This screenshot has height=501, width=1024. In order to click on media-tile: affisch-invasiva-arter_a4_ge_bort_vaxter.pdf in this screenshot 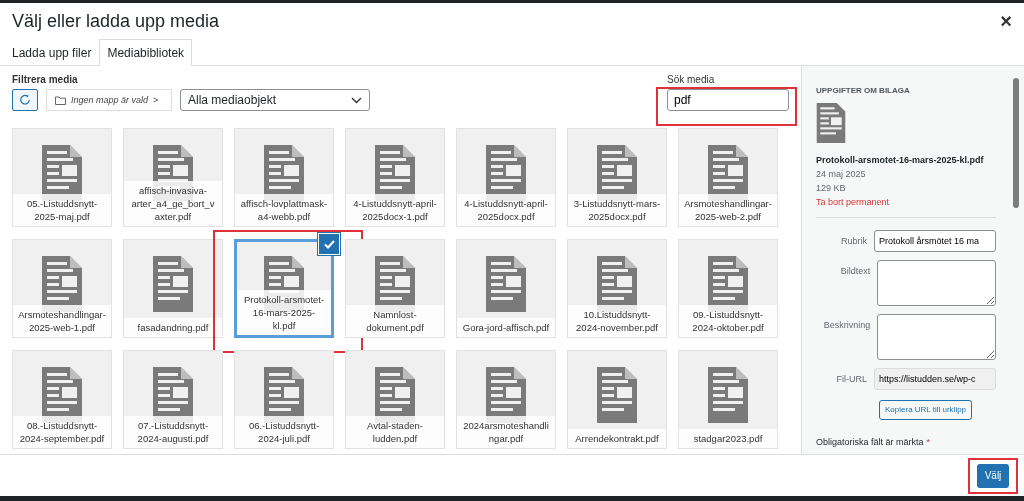, I will do `click(173, 177)`.